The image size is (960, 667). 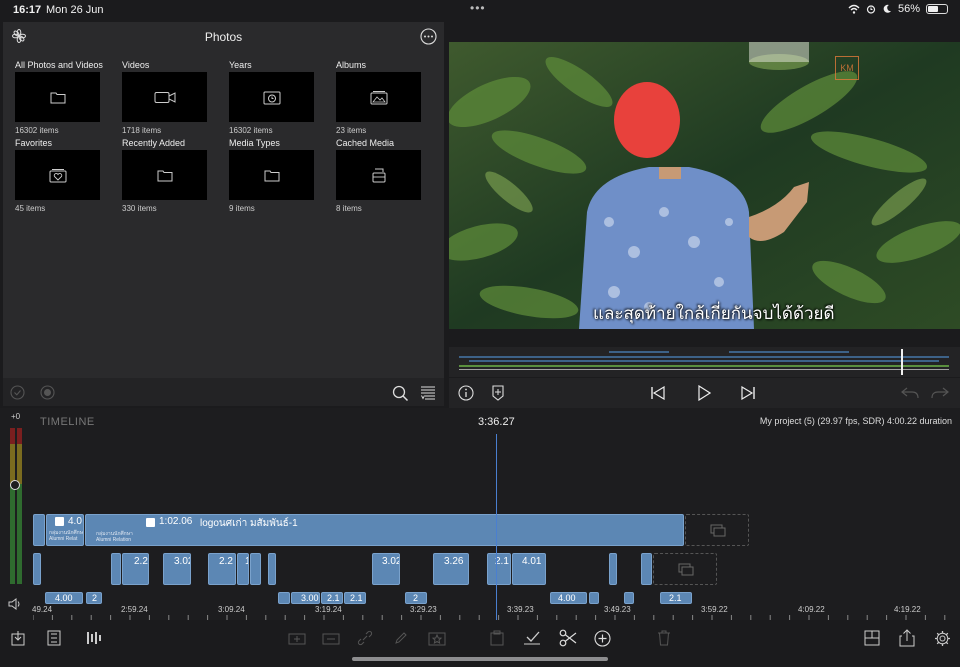 What do you see at coordinates (386, 175) in the screenshot?
I see `album-cached-media: Cached Media 8 items` at bounding box center [386, 175].